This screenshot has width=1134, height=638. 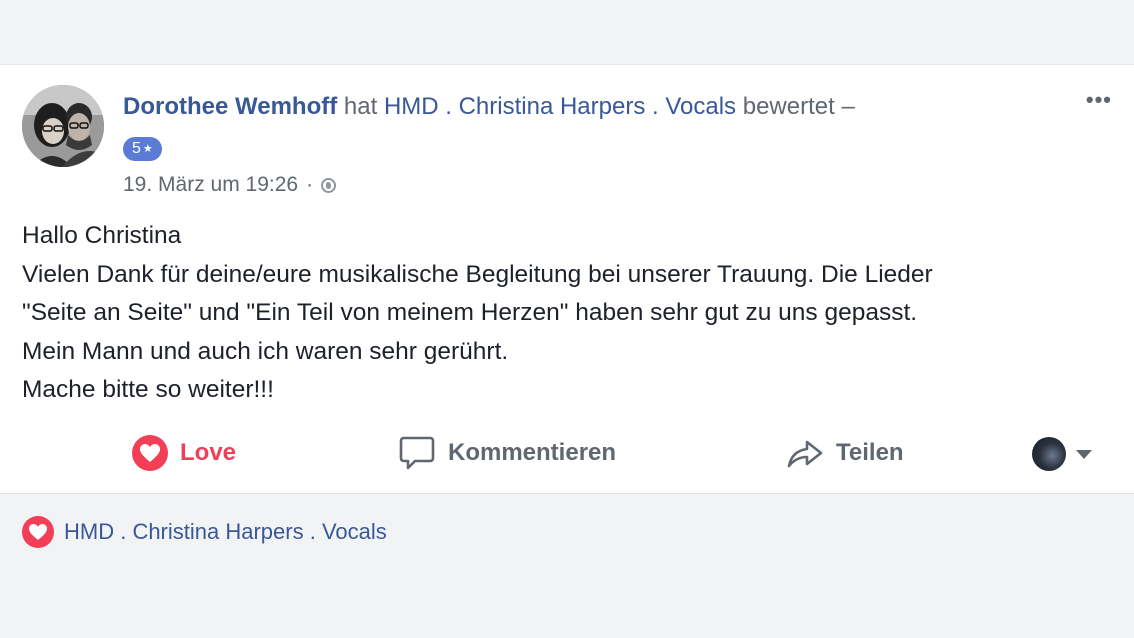 I want to click on comment-button: Kommentieren, so click(x=507, y=453).